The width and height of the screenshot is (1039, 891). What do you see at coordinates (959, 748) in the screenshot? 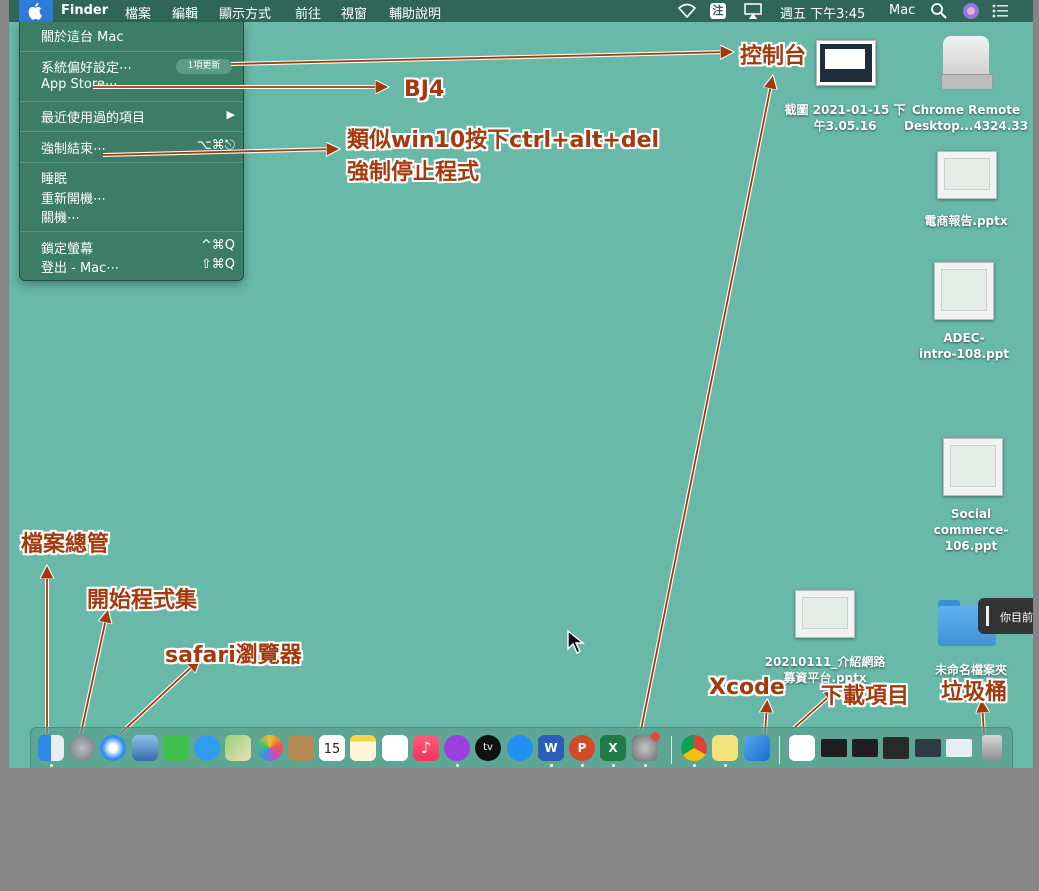
I see `download-5-icon` at bounding box center [959, 748].